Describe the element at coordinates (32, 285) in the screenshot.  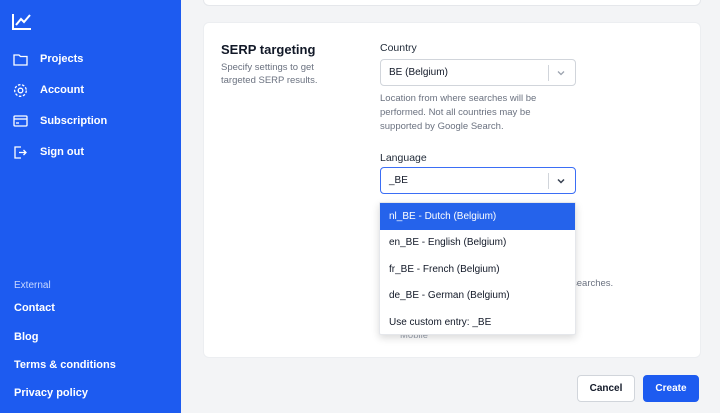
I see `external-section-title: External` at that location.